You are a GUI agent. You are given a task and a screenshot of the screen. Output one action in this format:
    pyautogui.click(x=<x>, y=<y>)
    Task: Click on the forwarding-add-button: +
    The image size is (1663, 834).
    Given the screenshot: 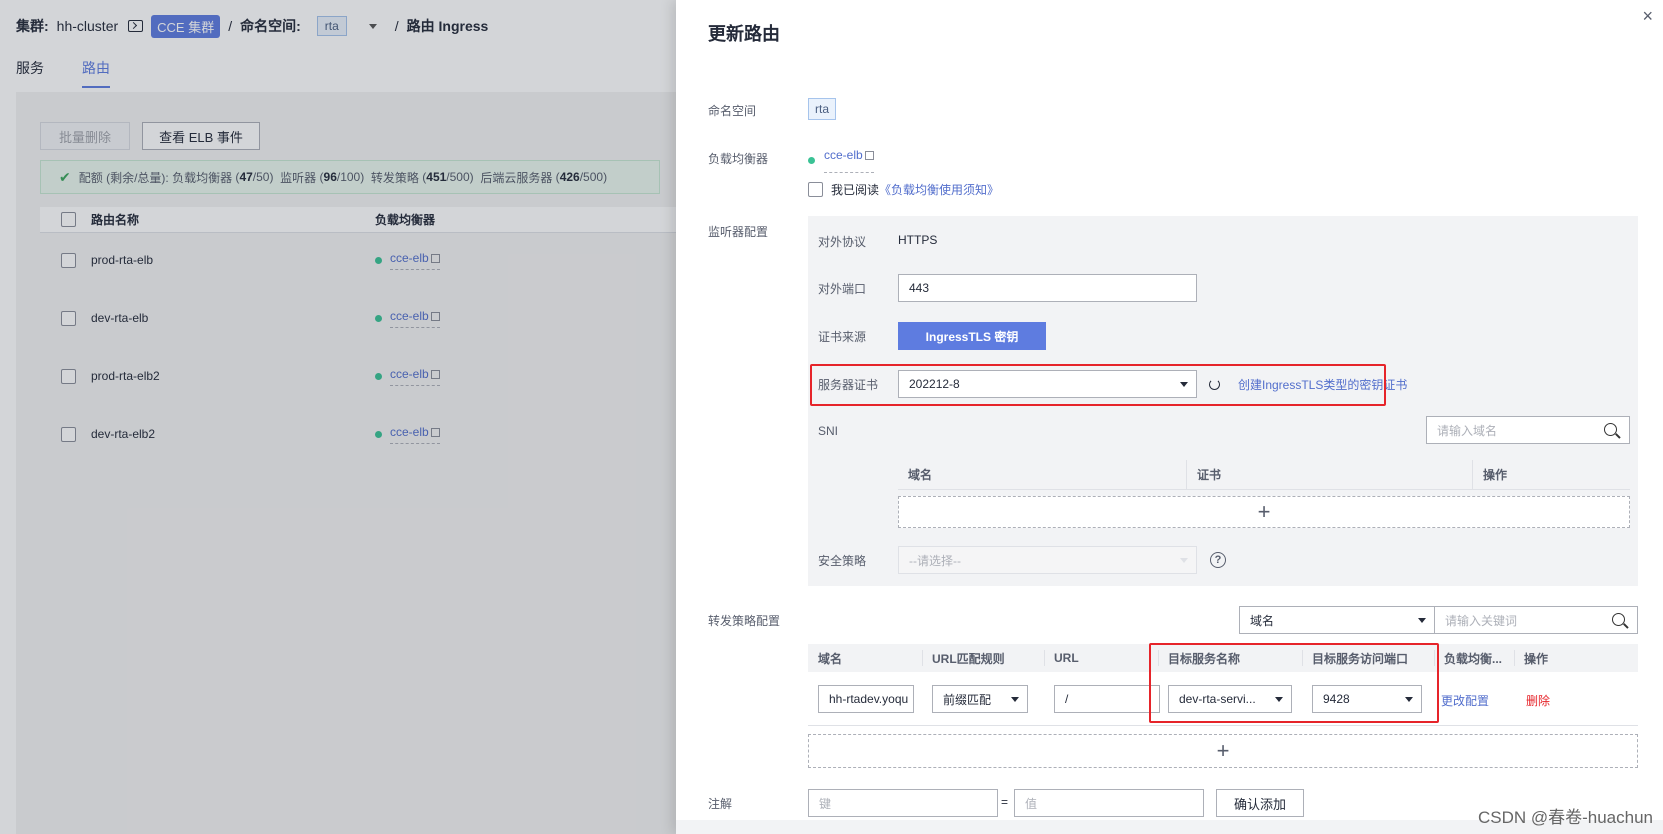 What is the action you would take?
    pyautogui.click(x=1223, y=751)
    